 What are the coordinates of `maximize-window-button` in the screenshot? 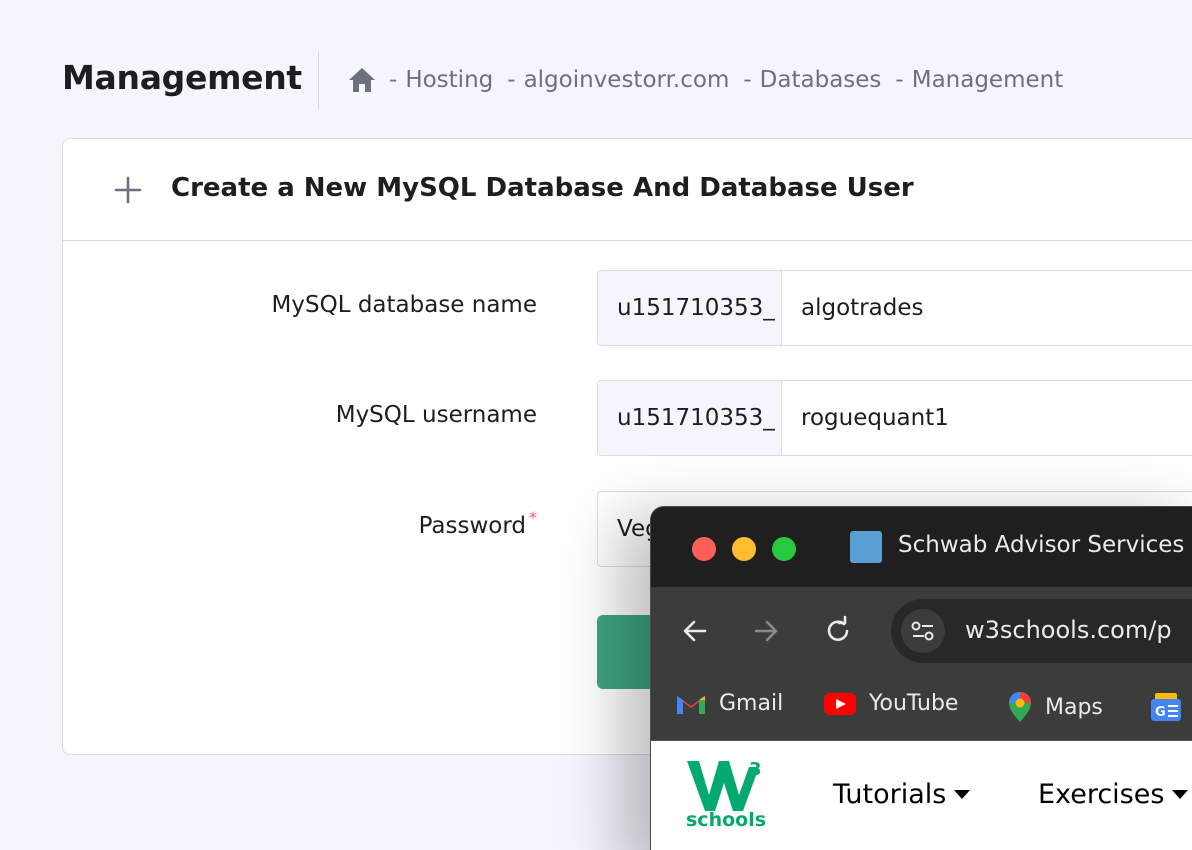 It's located at (784, 549).